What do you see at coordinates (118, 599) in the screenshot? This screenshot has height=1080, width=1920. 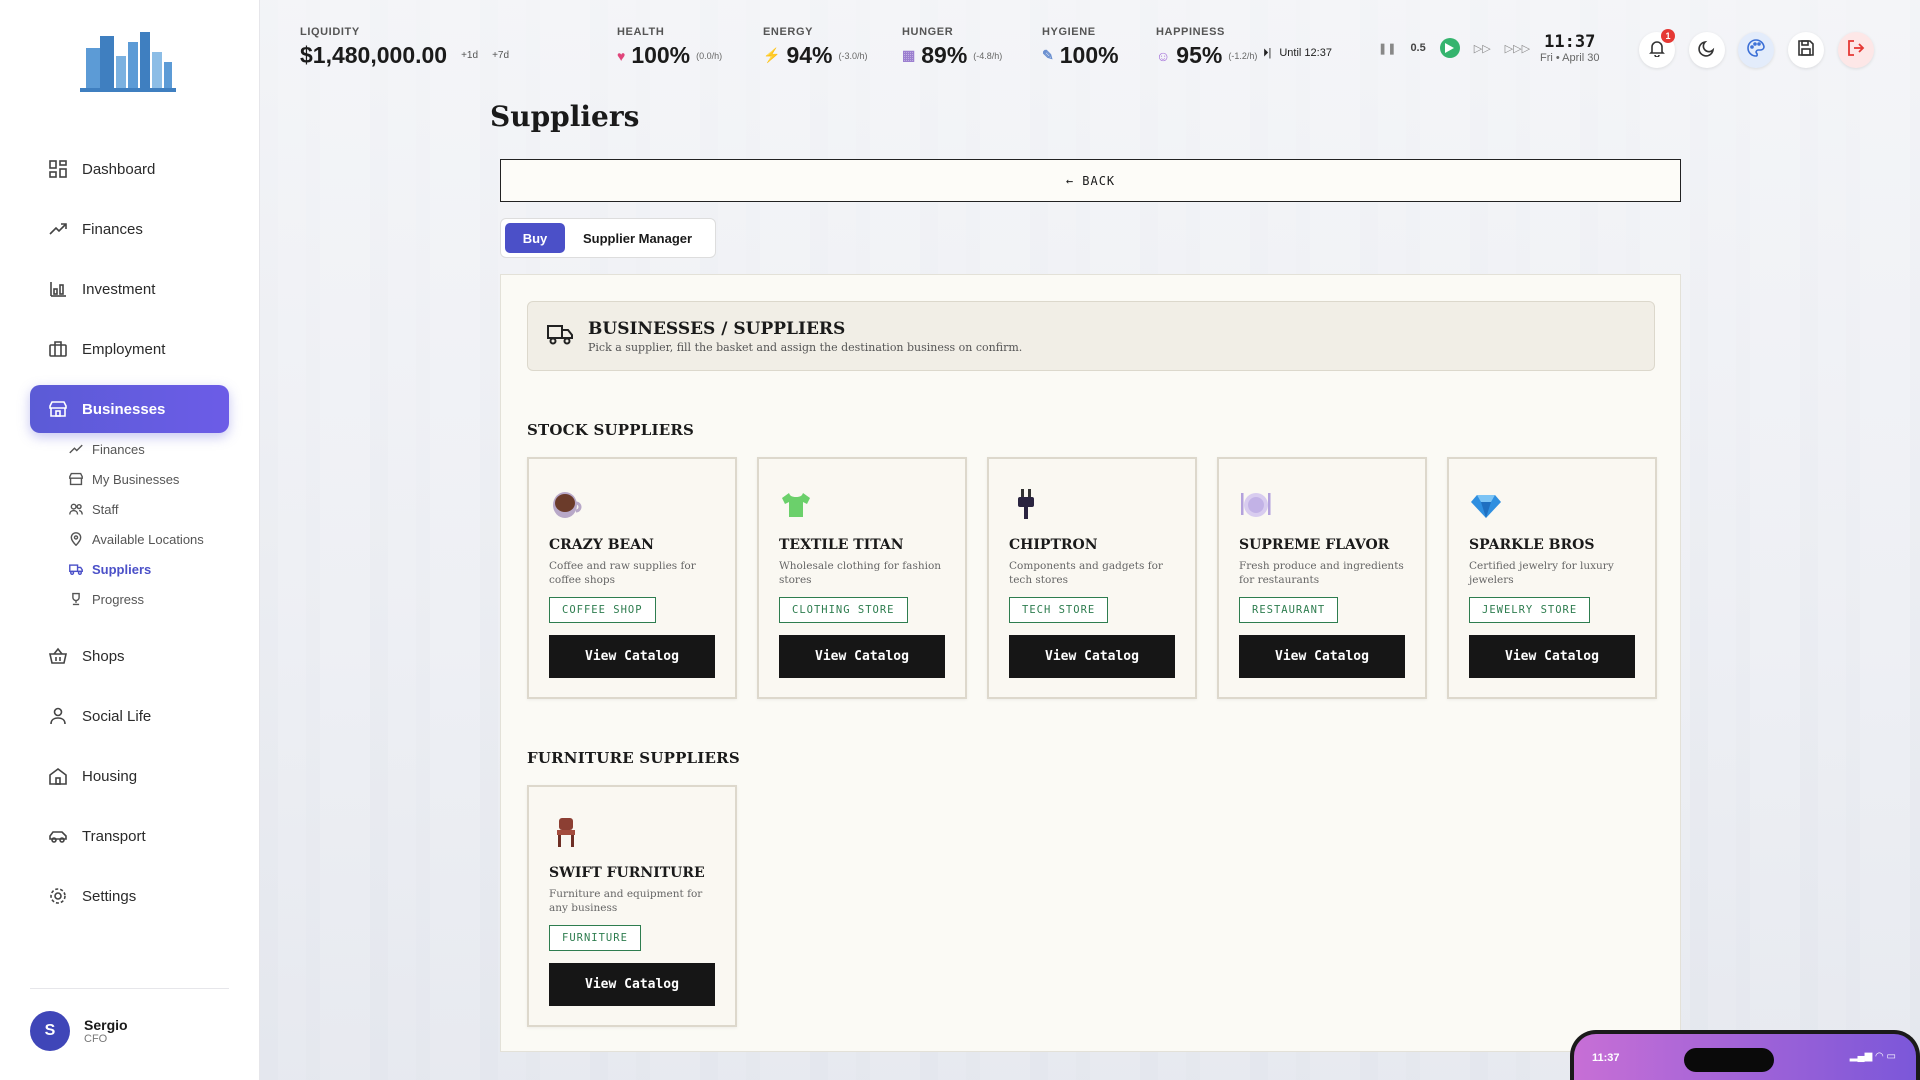 I see `subnav-label: Progress` at bounding box center [118, 599].